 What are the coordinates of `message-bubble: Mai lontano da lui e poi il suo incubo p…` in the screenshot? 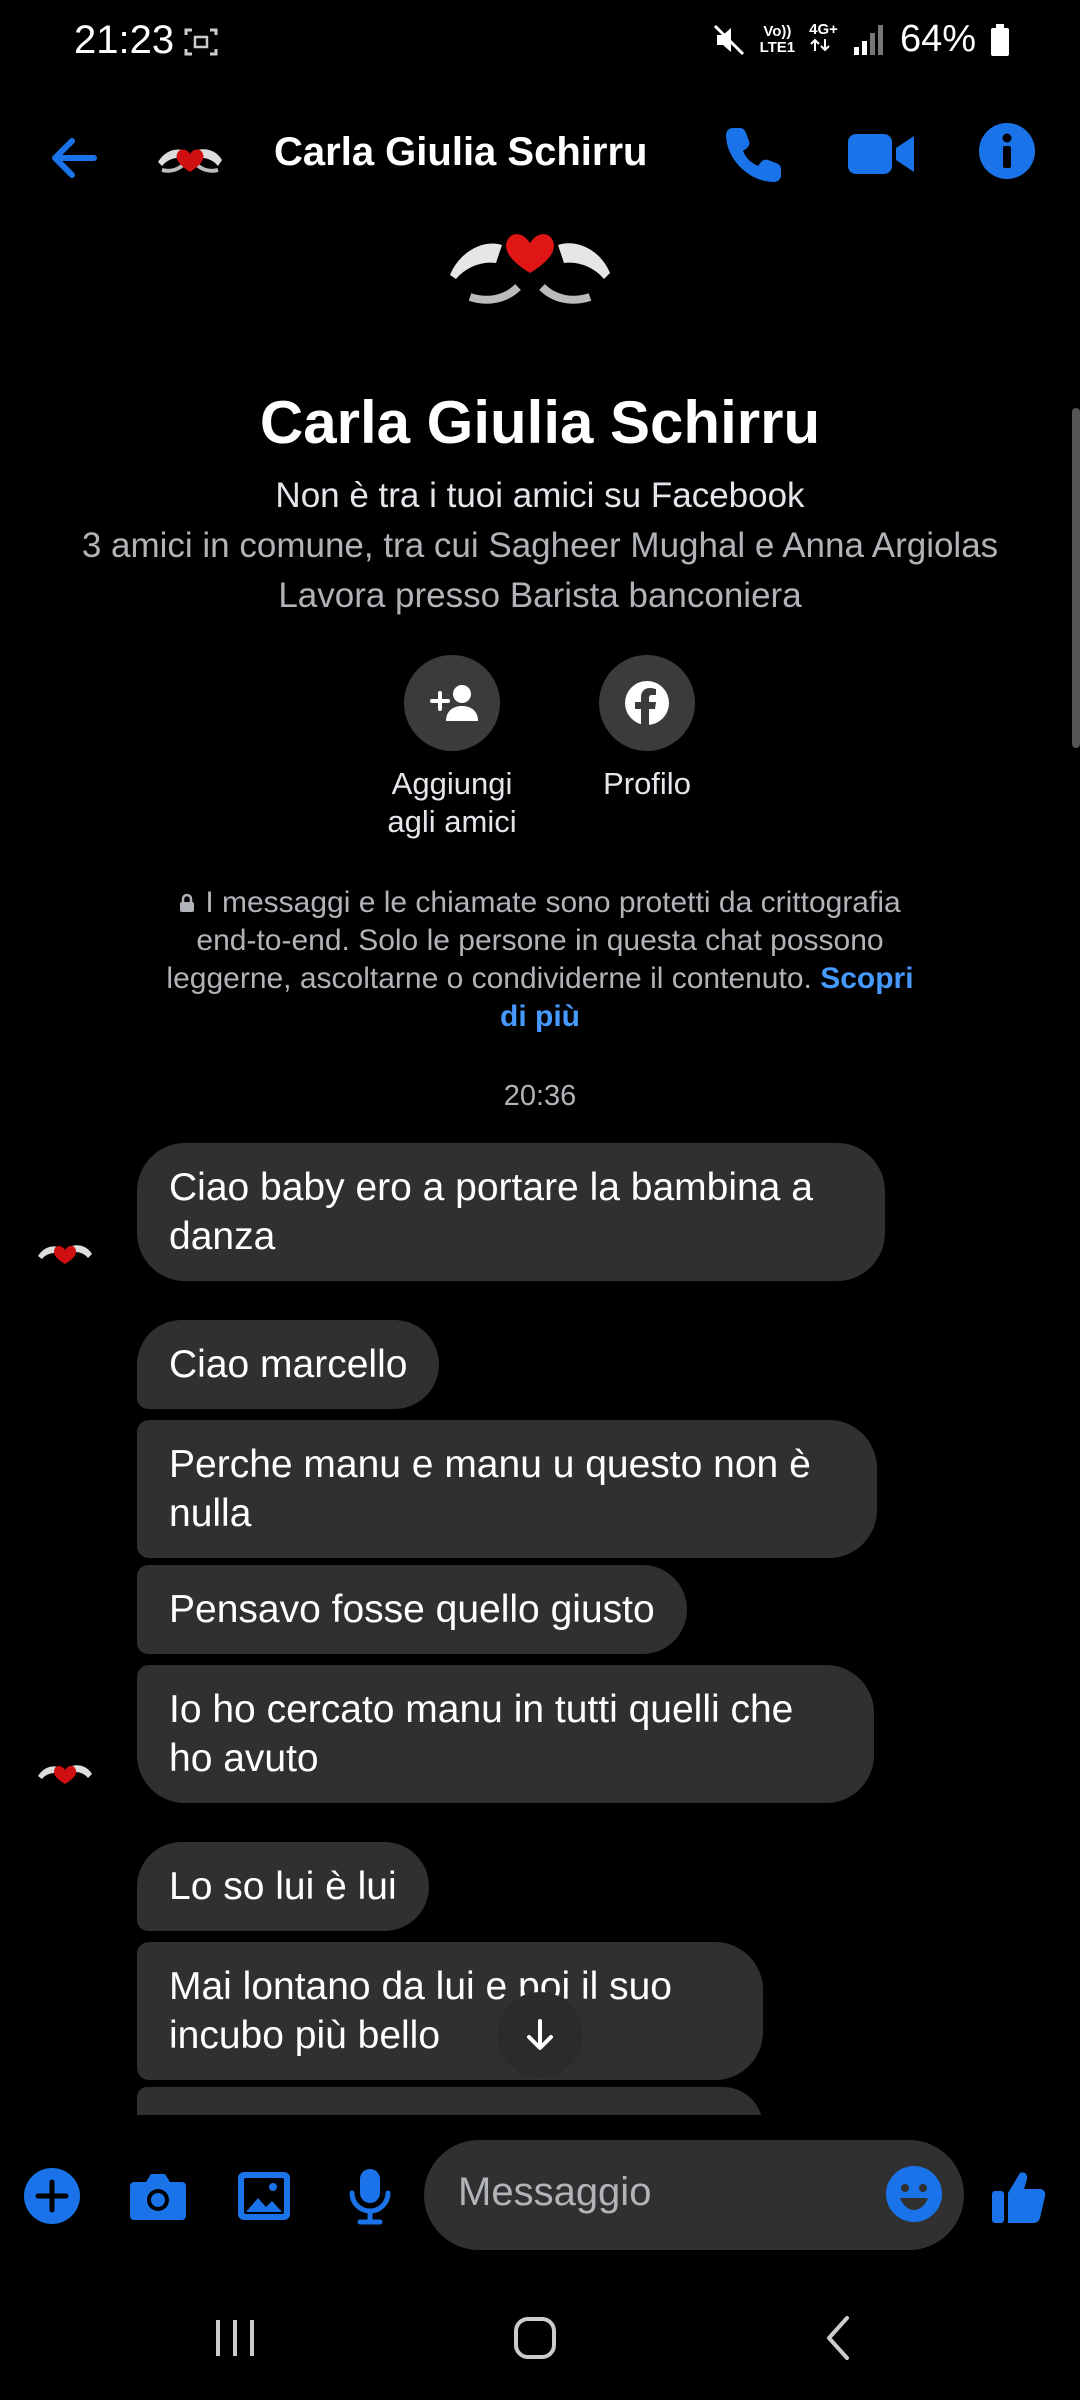 It's located at (450, 2011).